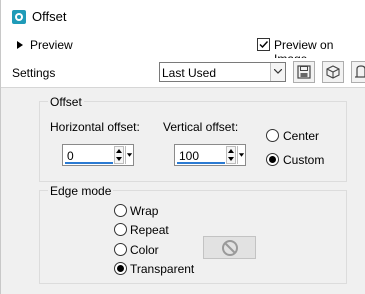 The width and height of the screenshot is (365, 294). I want to click on chevron-down-icon, so click(277, 72).